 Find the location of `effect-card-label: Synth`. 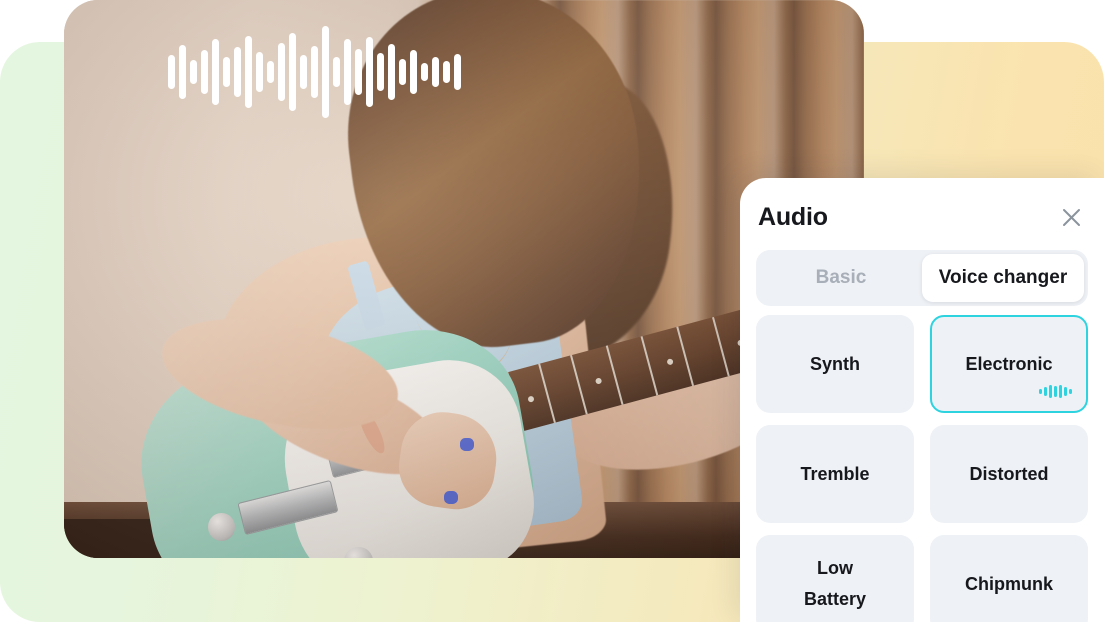

effect-card-label: Synth is located at coordinates (834, 363).